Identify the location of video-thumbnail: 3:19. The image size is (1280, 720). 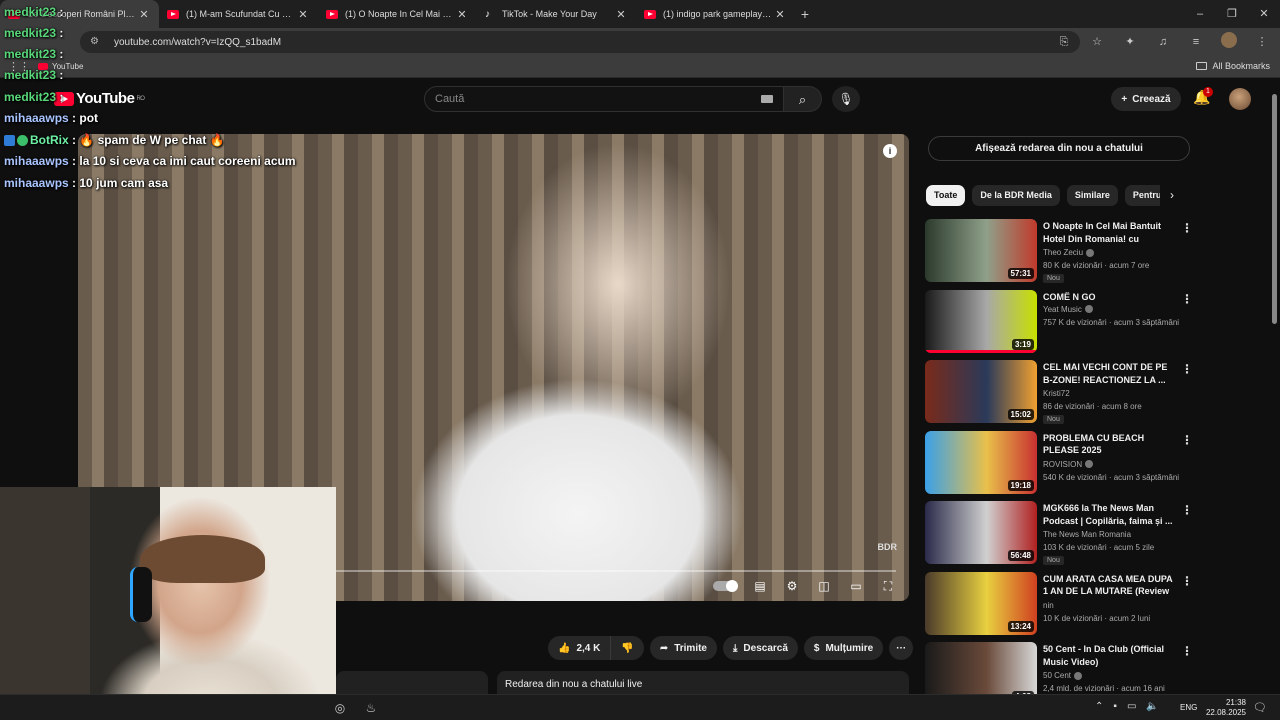
(981, 321).